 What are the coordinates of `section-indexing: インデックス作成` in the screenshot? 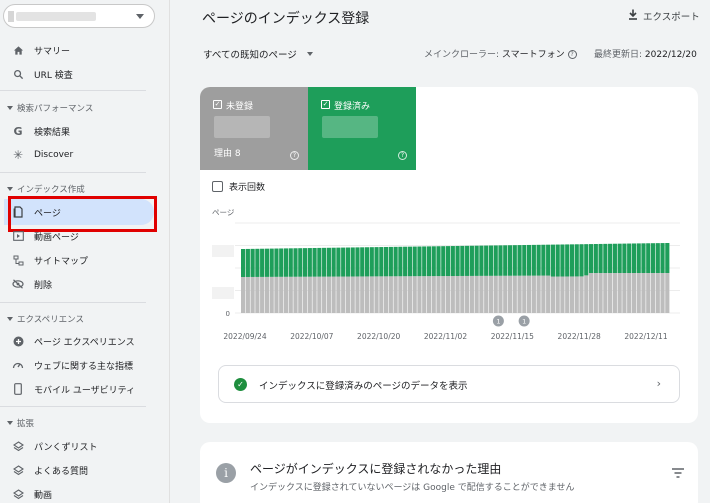 It's located at (46, 189).